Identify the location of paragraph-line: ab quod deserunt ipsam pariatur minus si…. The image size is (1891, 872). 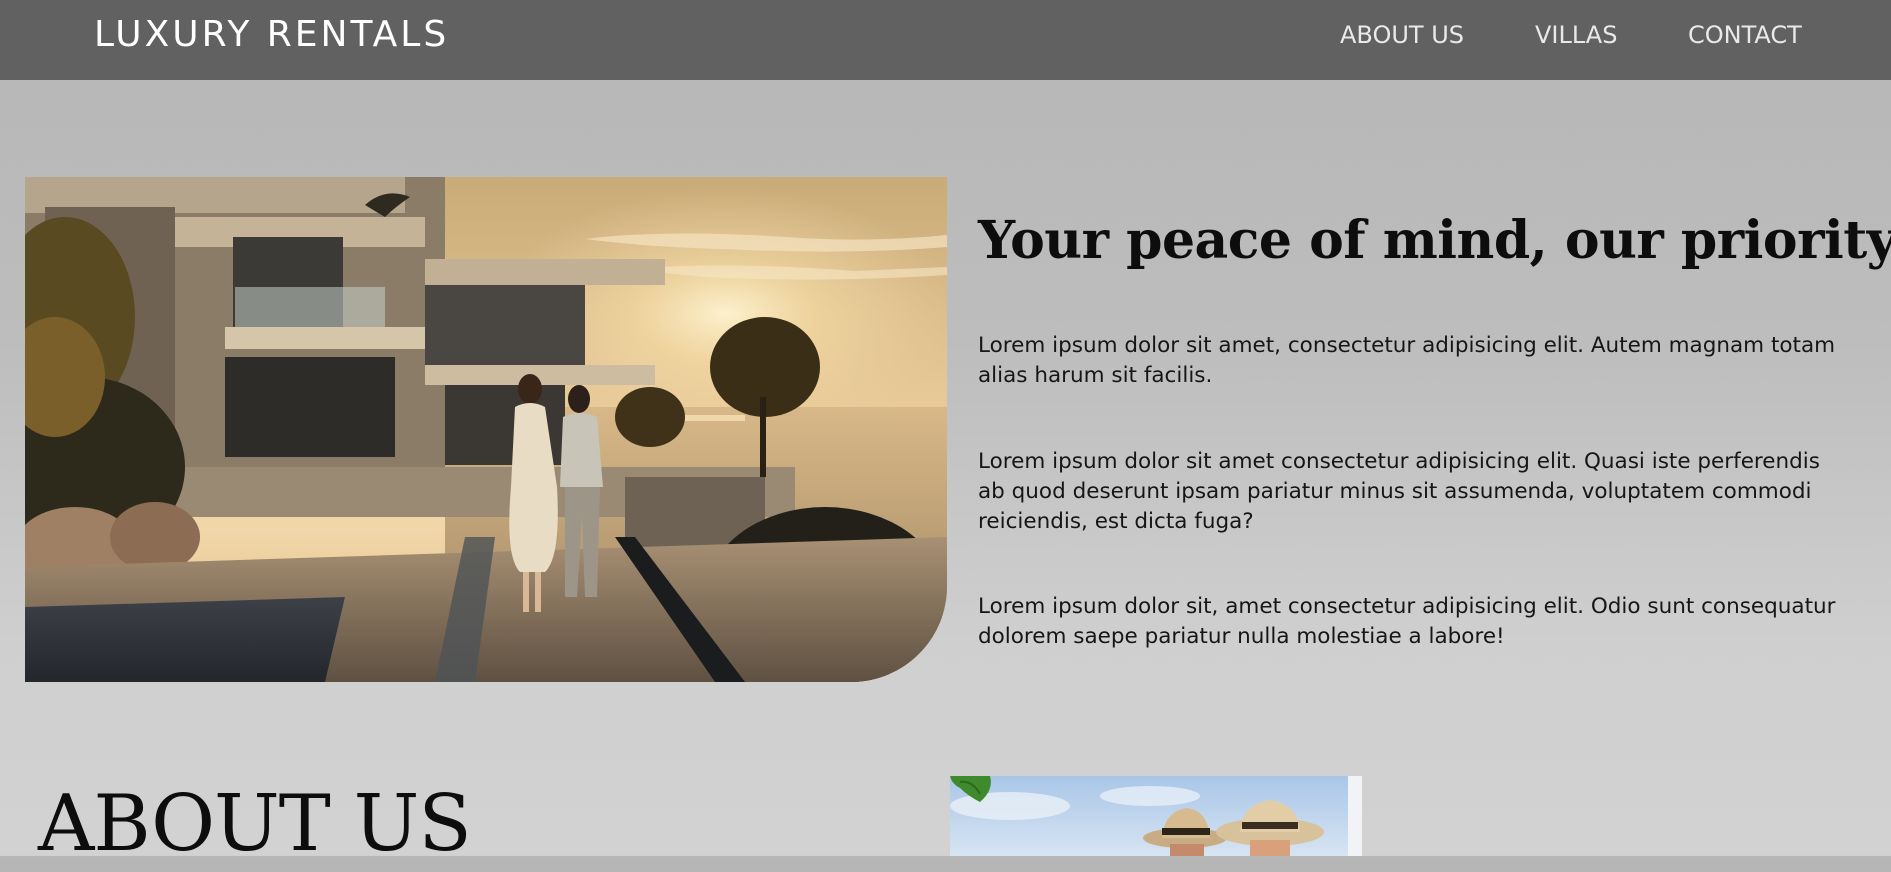
(1395, 491).